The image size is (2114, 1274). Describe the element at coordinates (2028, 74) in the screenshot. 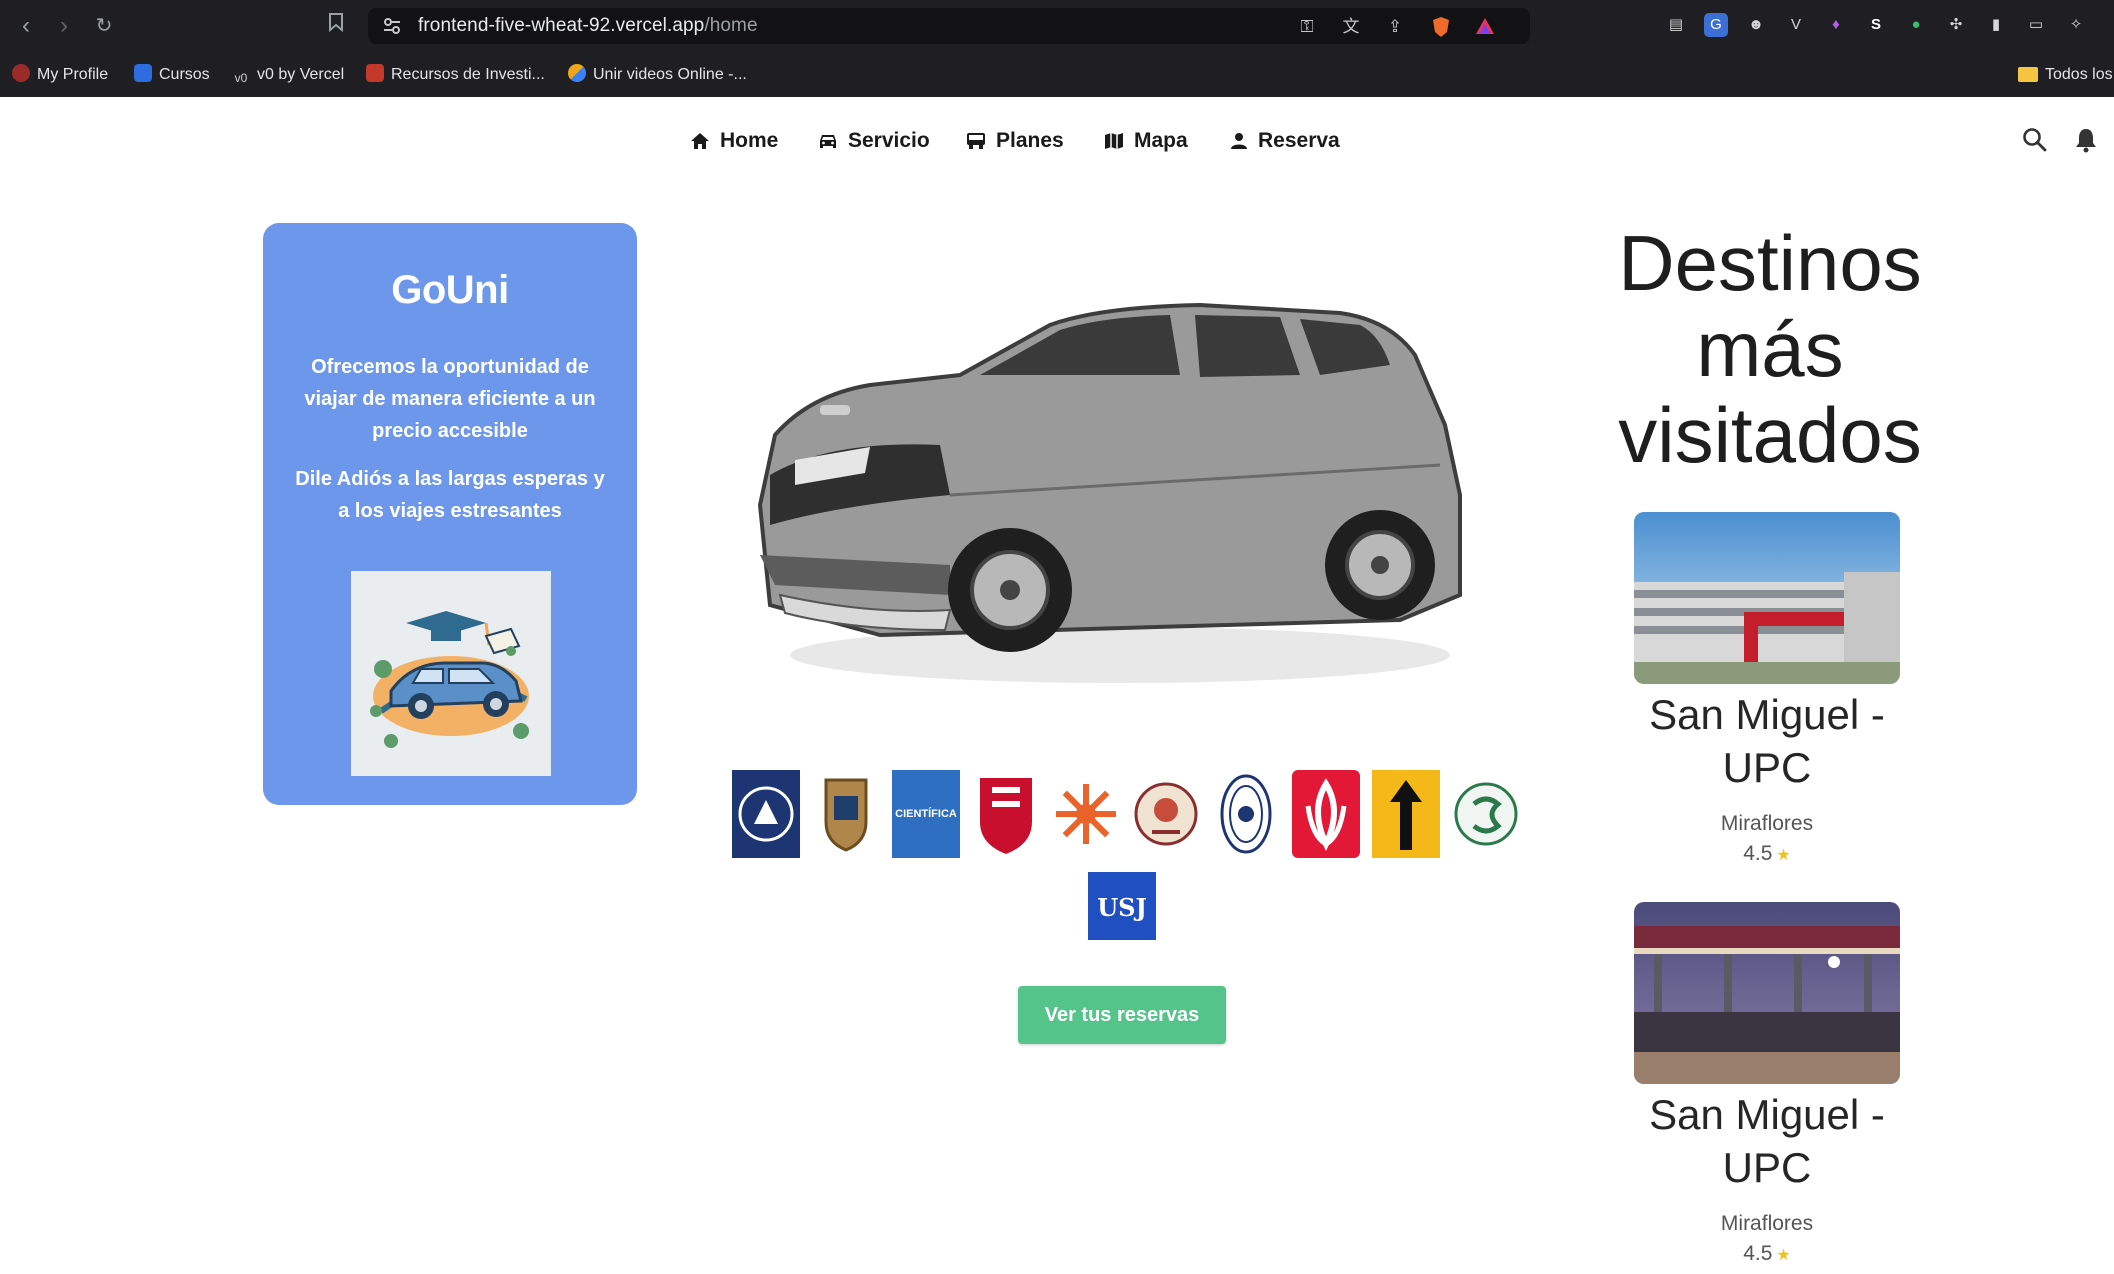

I see `folder-icon` at that location.